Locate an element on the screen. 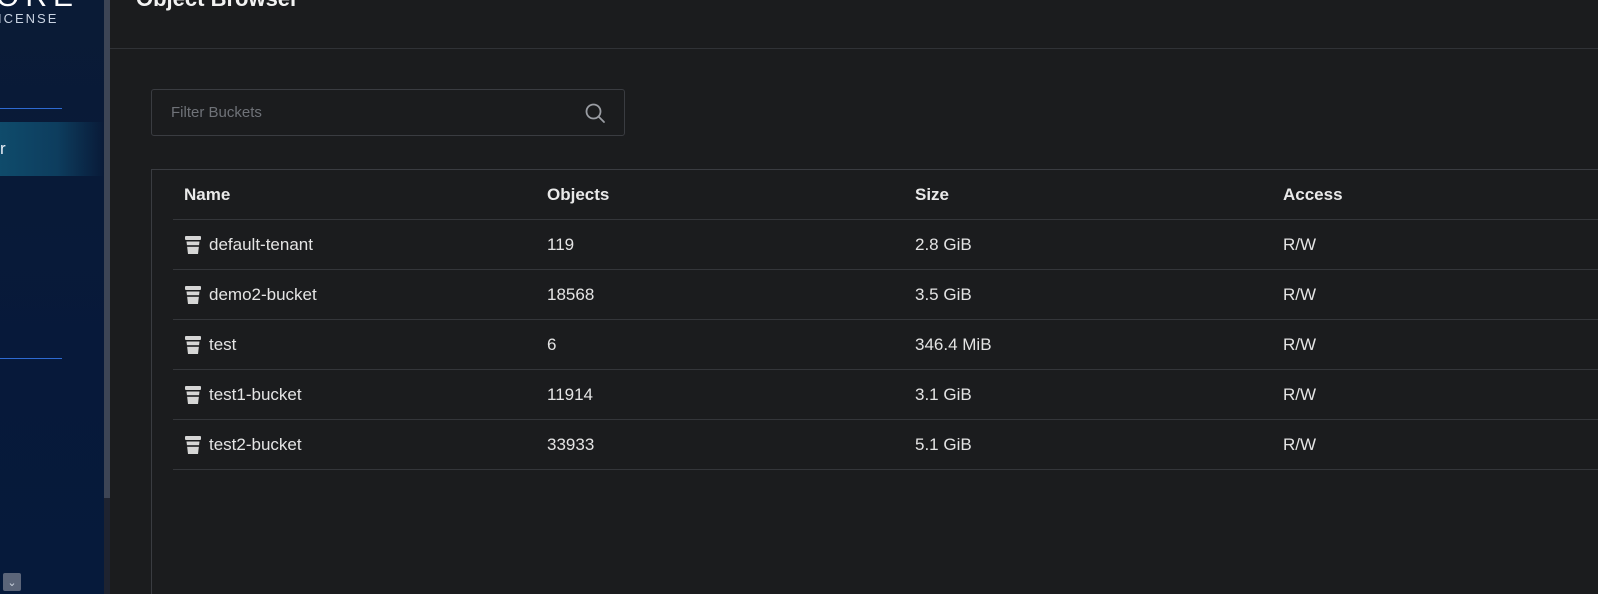 The image size is (1598, 594). sidebar-item-object-browser: ser is located at coordinates (52, 149).